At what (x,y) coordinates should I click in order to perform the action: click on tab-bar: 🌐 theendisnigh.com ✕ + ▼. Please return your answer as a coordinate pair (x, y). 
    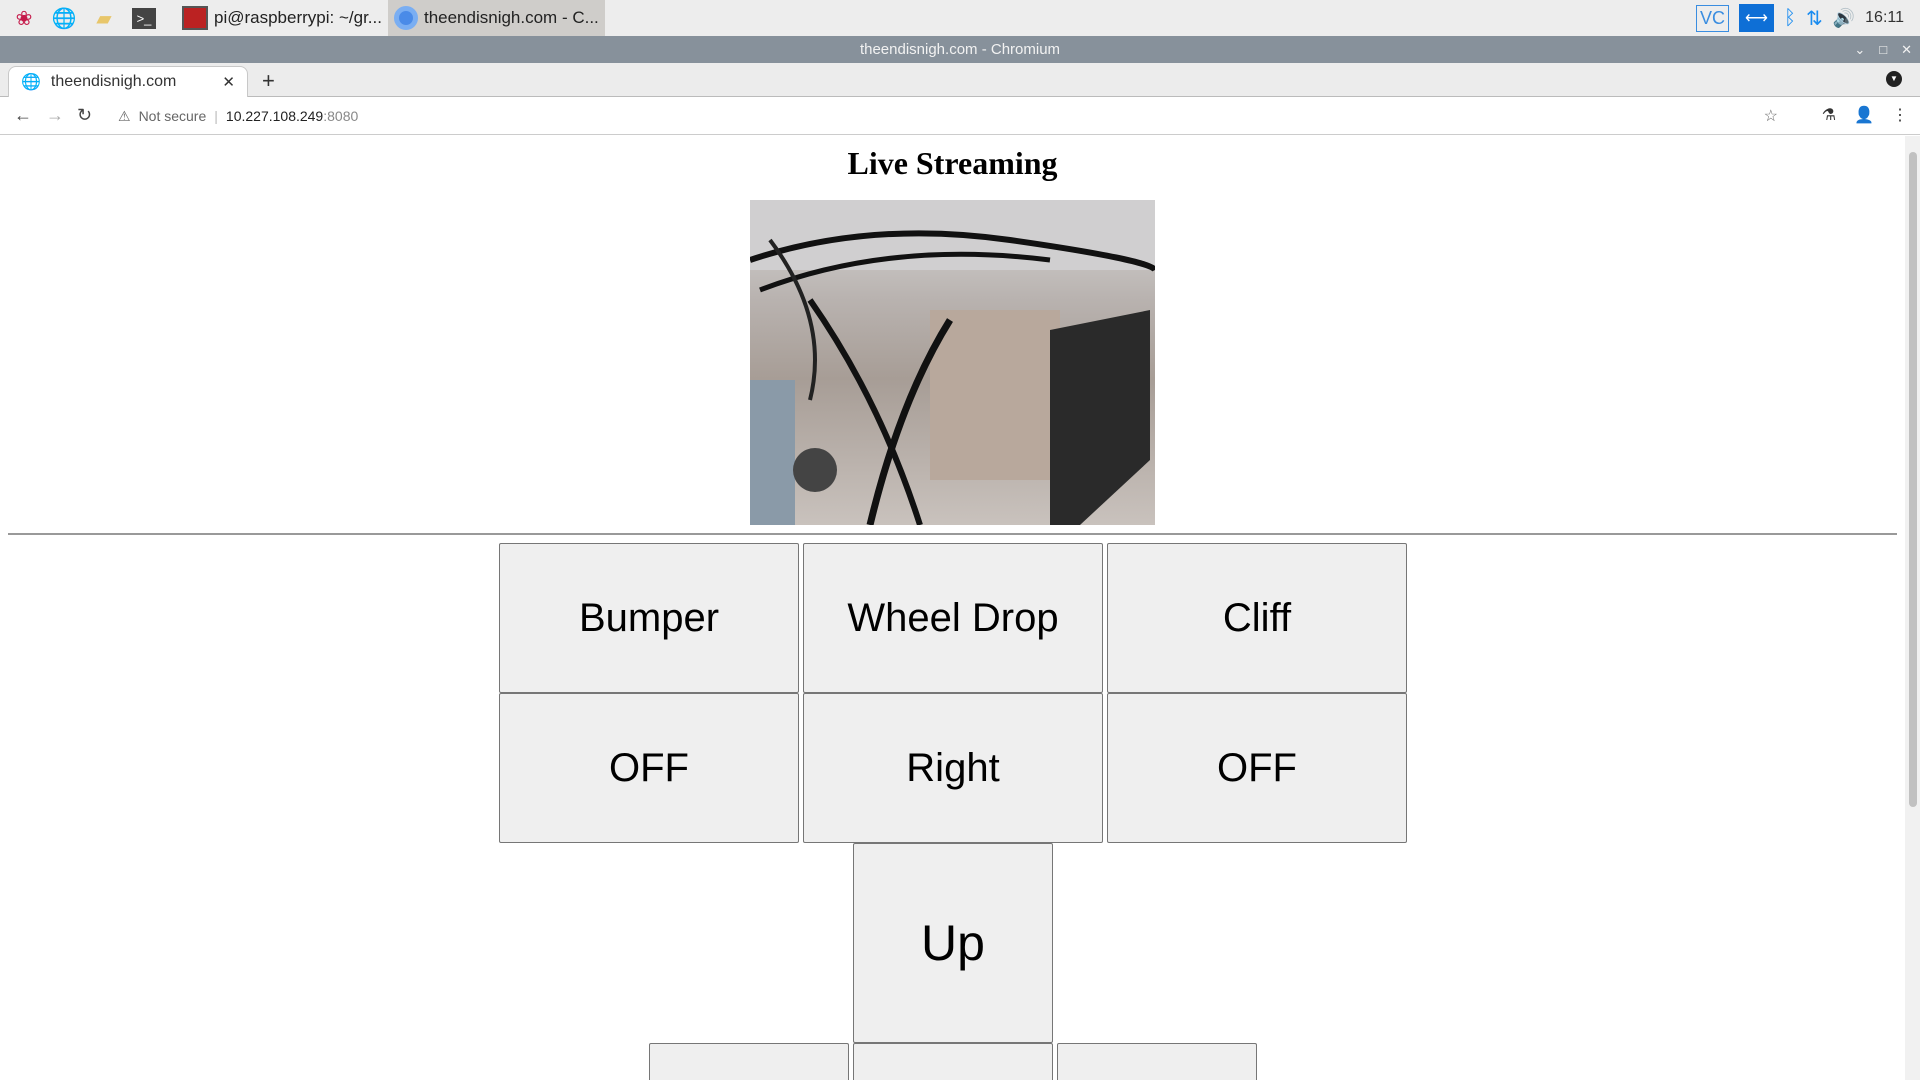
    Looking at the image, I should click on (960, 80).